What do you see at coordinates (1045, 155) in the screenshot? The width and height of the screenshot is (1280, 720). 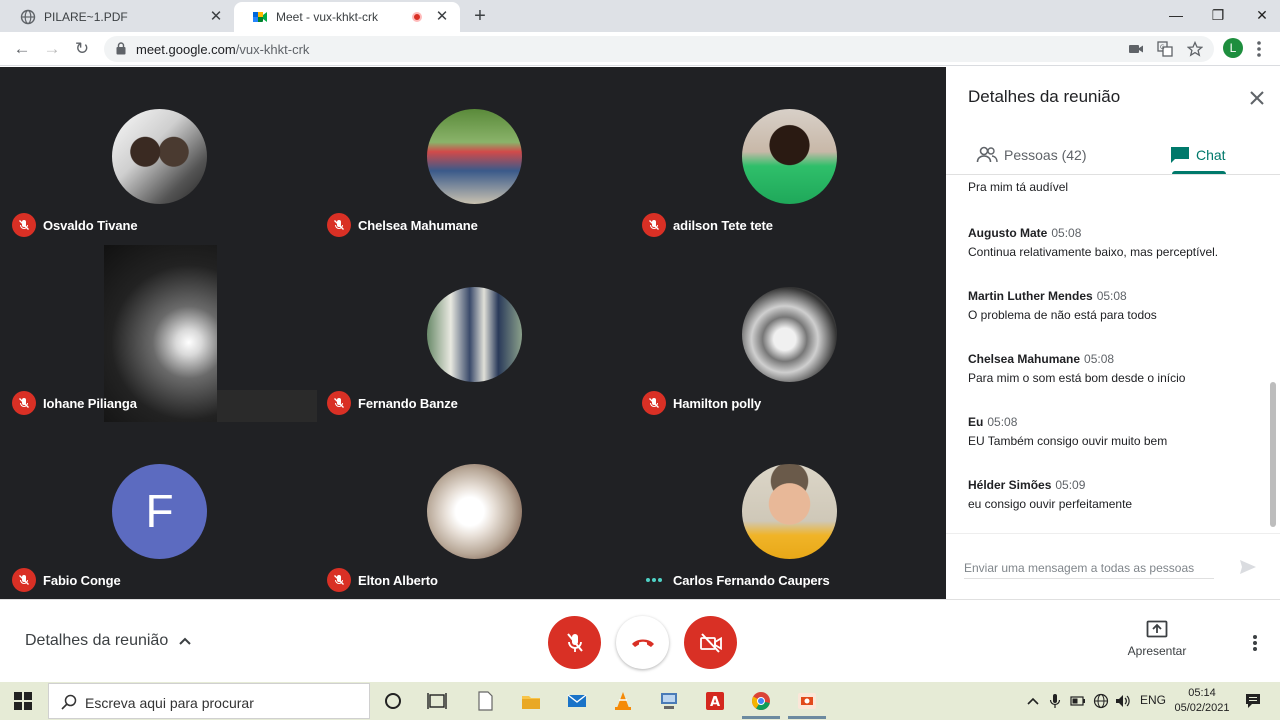 I see `tab-people-label: Pessoas (42)` at bounding box center [1045, 155].